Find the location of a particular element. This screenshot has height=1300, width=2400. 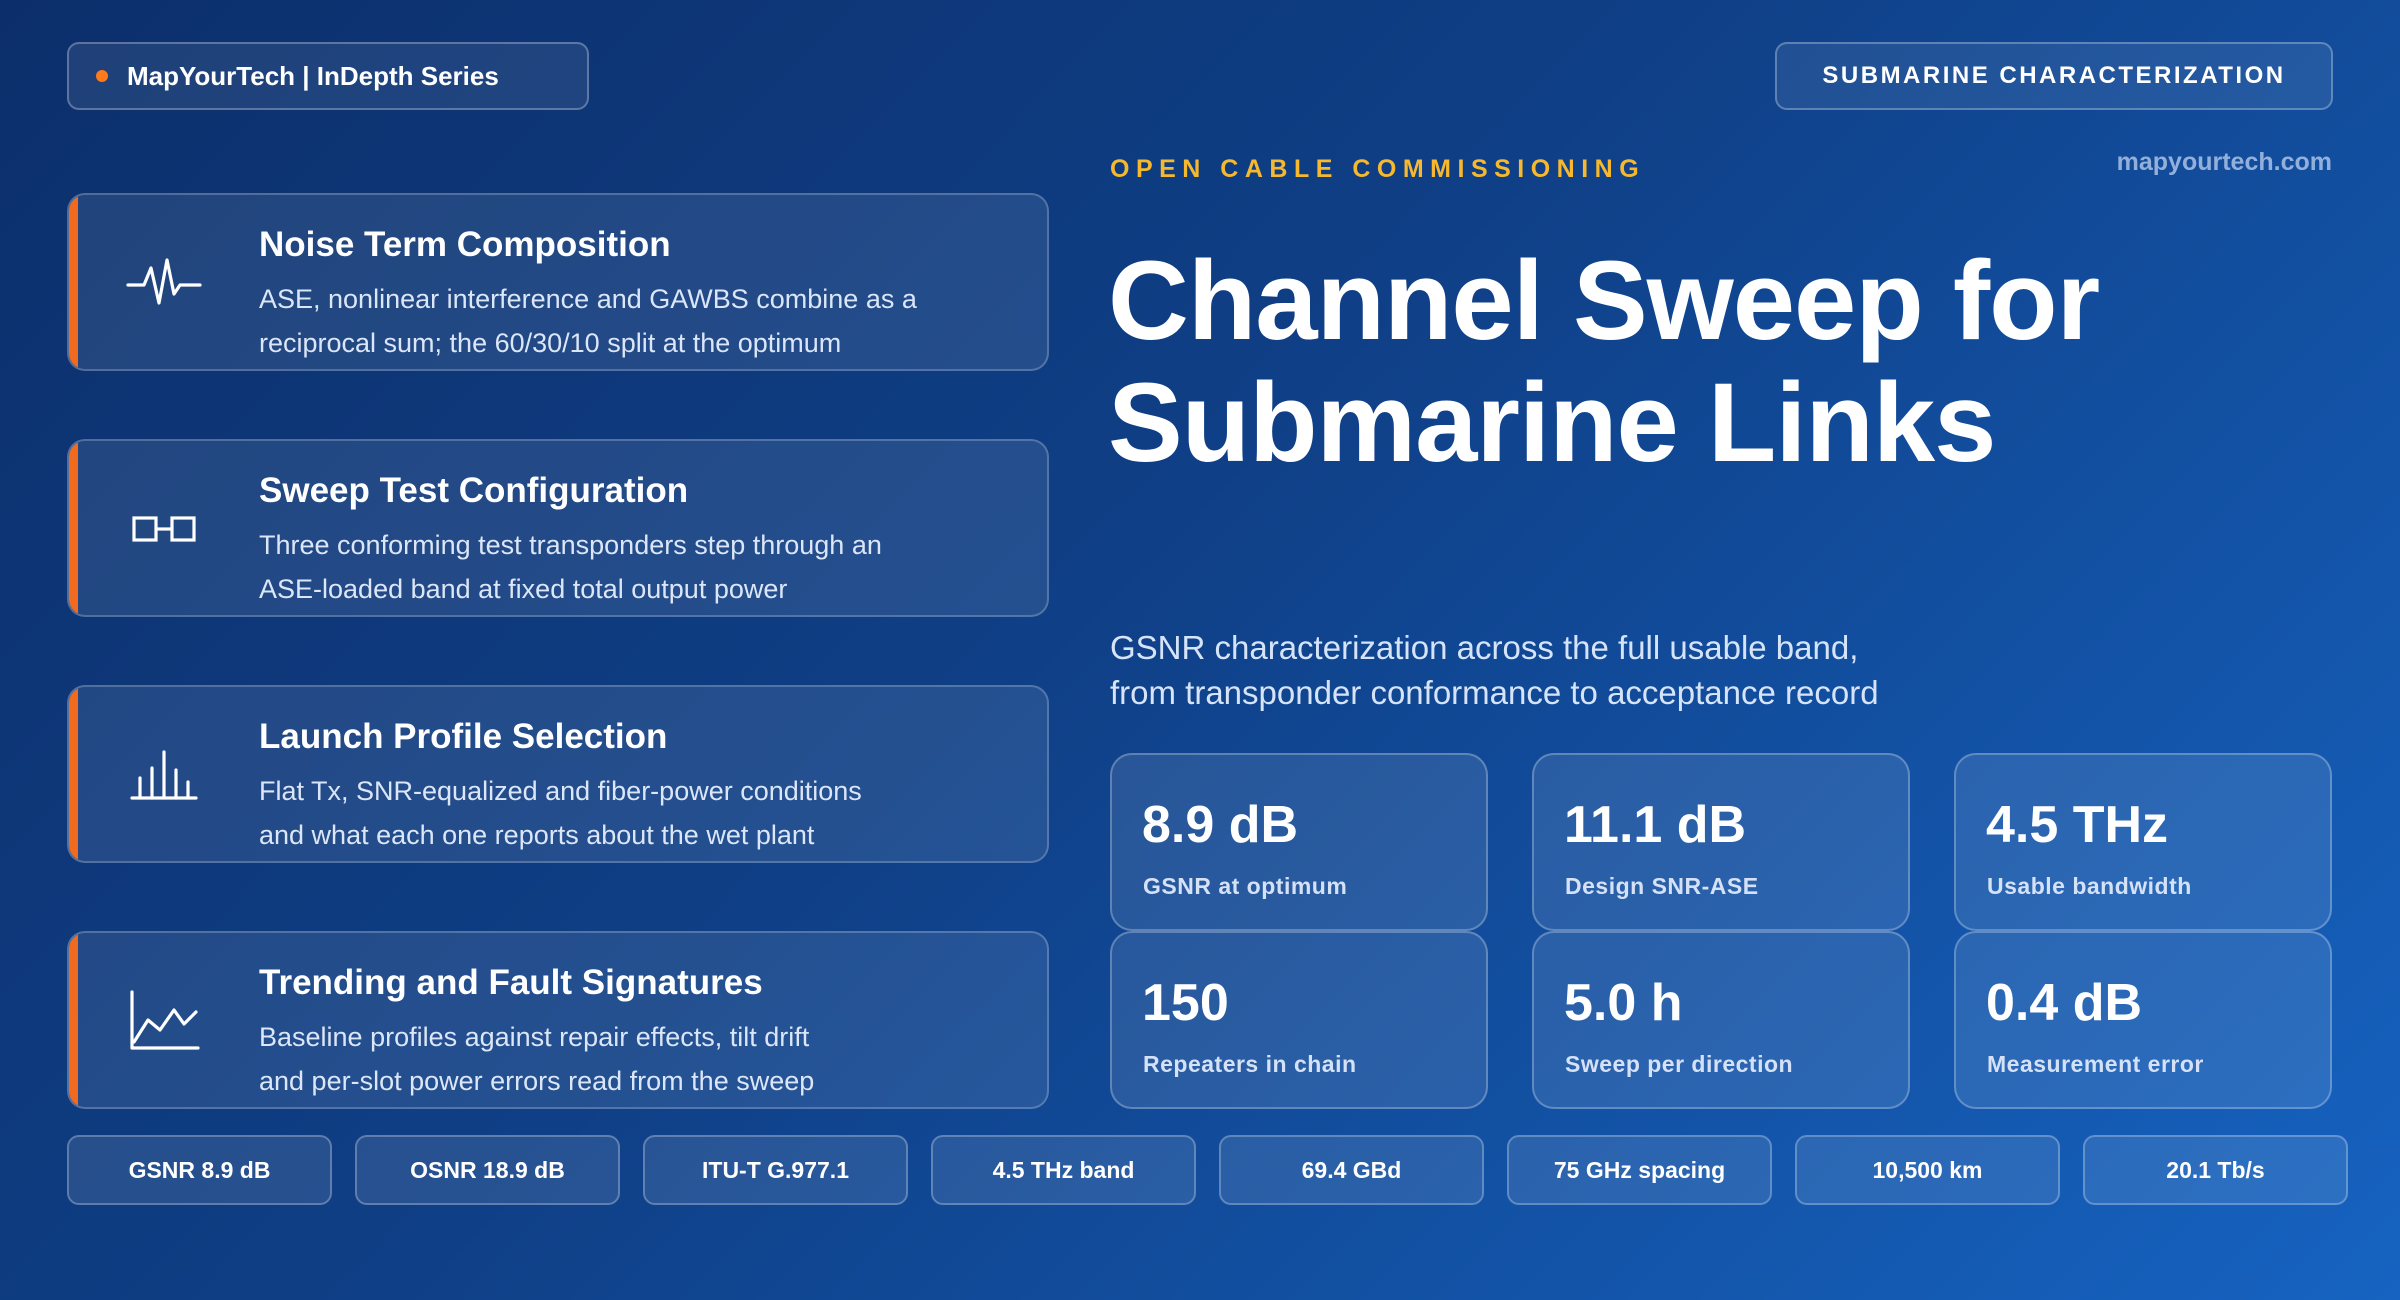

stat-tile-error: 0.4 dB Measurement error is located at coordinates (2143, 1020).